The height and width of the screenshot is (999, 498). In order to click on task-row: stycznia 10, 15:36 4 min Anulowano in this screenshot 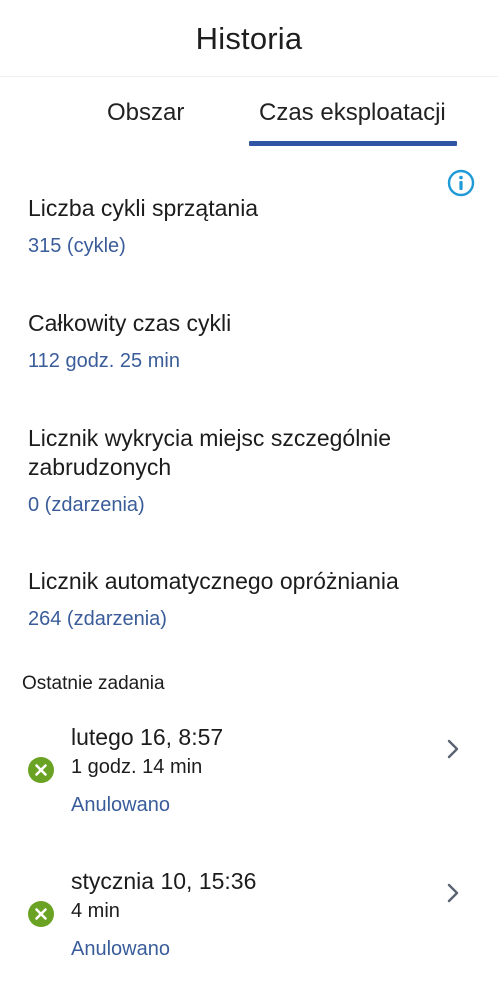, I will do `click(249, 926)`.